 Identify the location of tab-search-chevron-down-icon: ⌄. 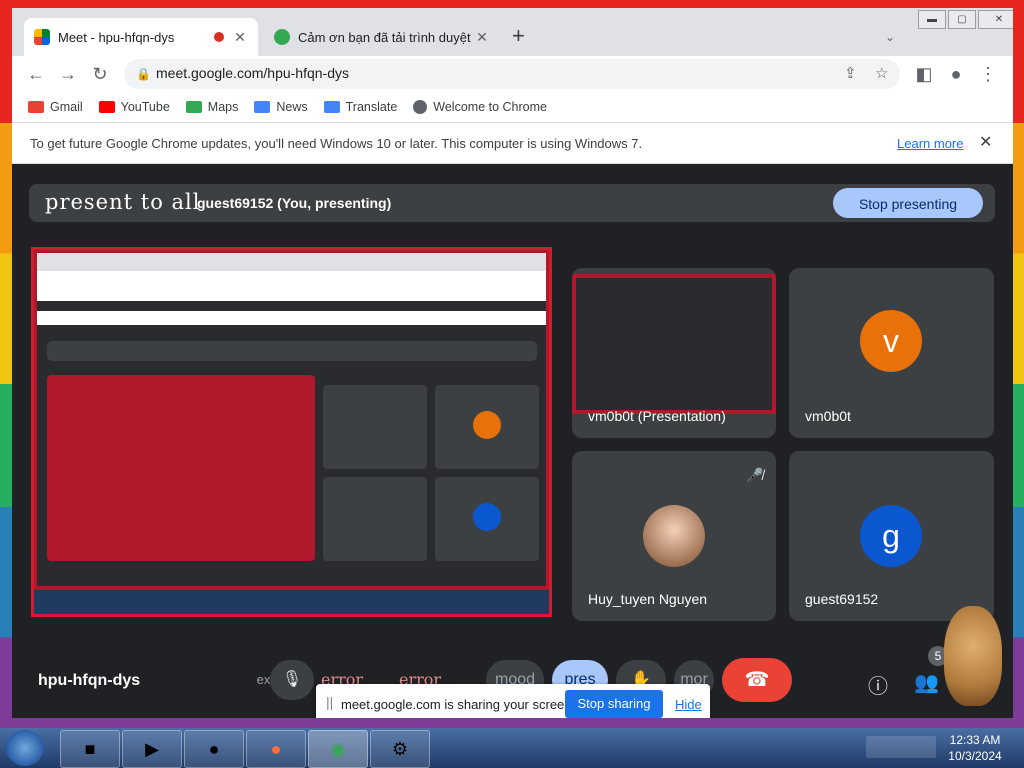
(890, 37).